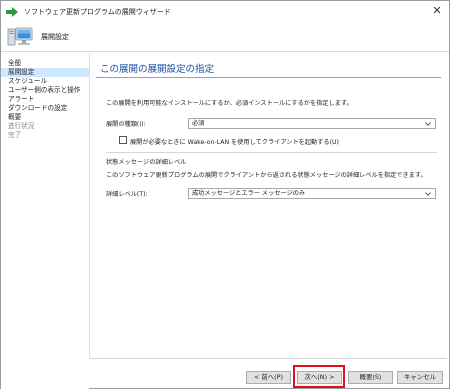 This screenshot has height=389, width=450. I want to click on nav-item-download-settings: ダウンロードの設定, so click(45, 108).